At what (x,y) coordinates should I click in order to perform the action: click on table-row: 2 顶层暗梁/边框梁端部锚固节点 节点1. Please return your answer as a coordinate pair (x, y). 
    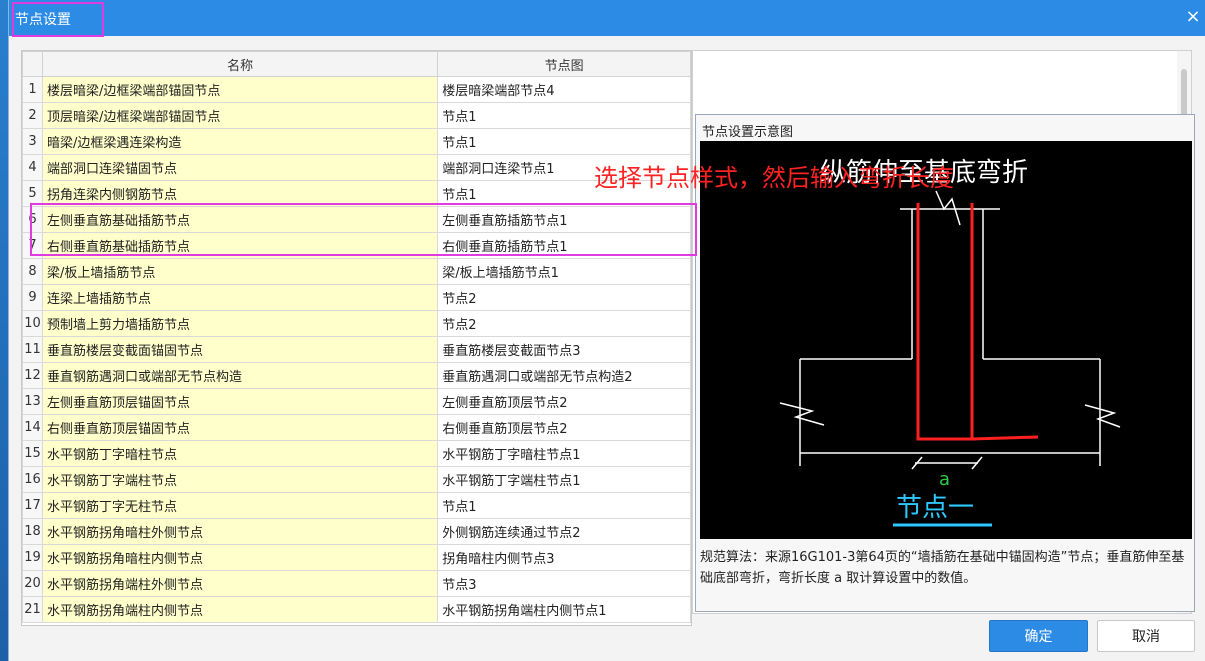
    Looking at the image, I should click on (356, 115).